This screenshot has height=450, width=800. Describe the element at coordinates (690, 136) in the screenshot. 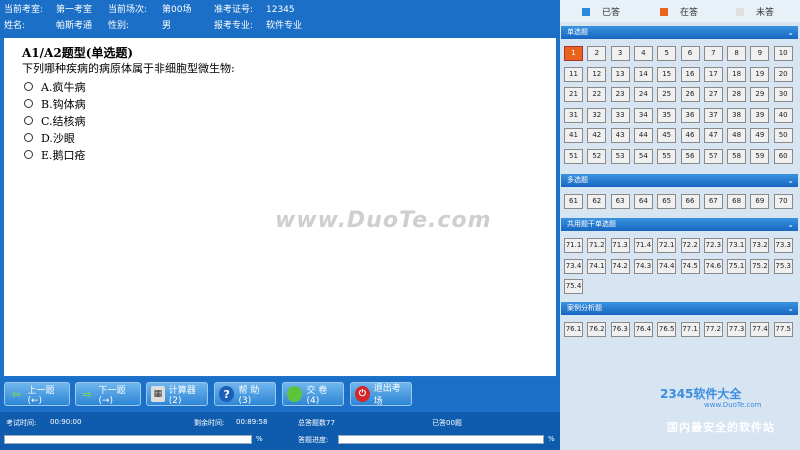

I see `question-number-button: 46` at that location.